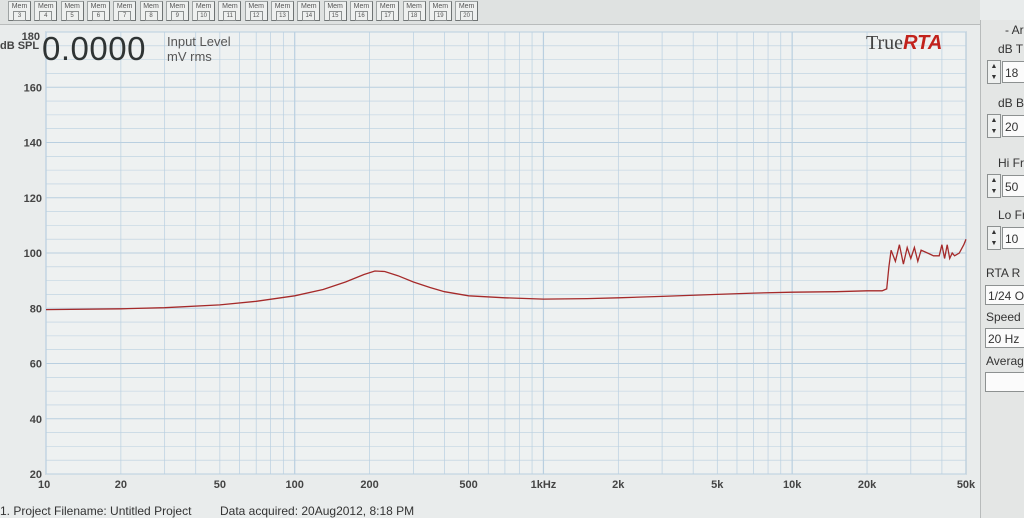  What do you see at coordinates (467, 16) in the screenshot?
I see `memory-button-number: 20` at bounding box center [467, 16].